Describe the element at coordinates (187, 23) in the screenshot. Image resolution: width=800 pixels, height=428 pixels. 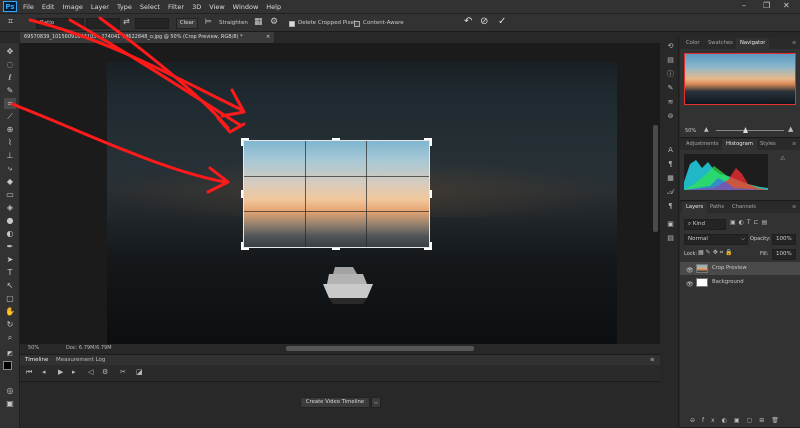
I see `clear-button: Clear` at that location.